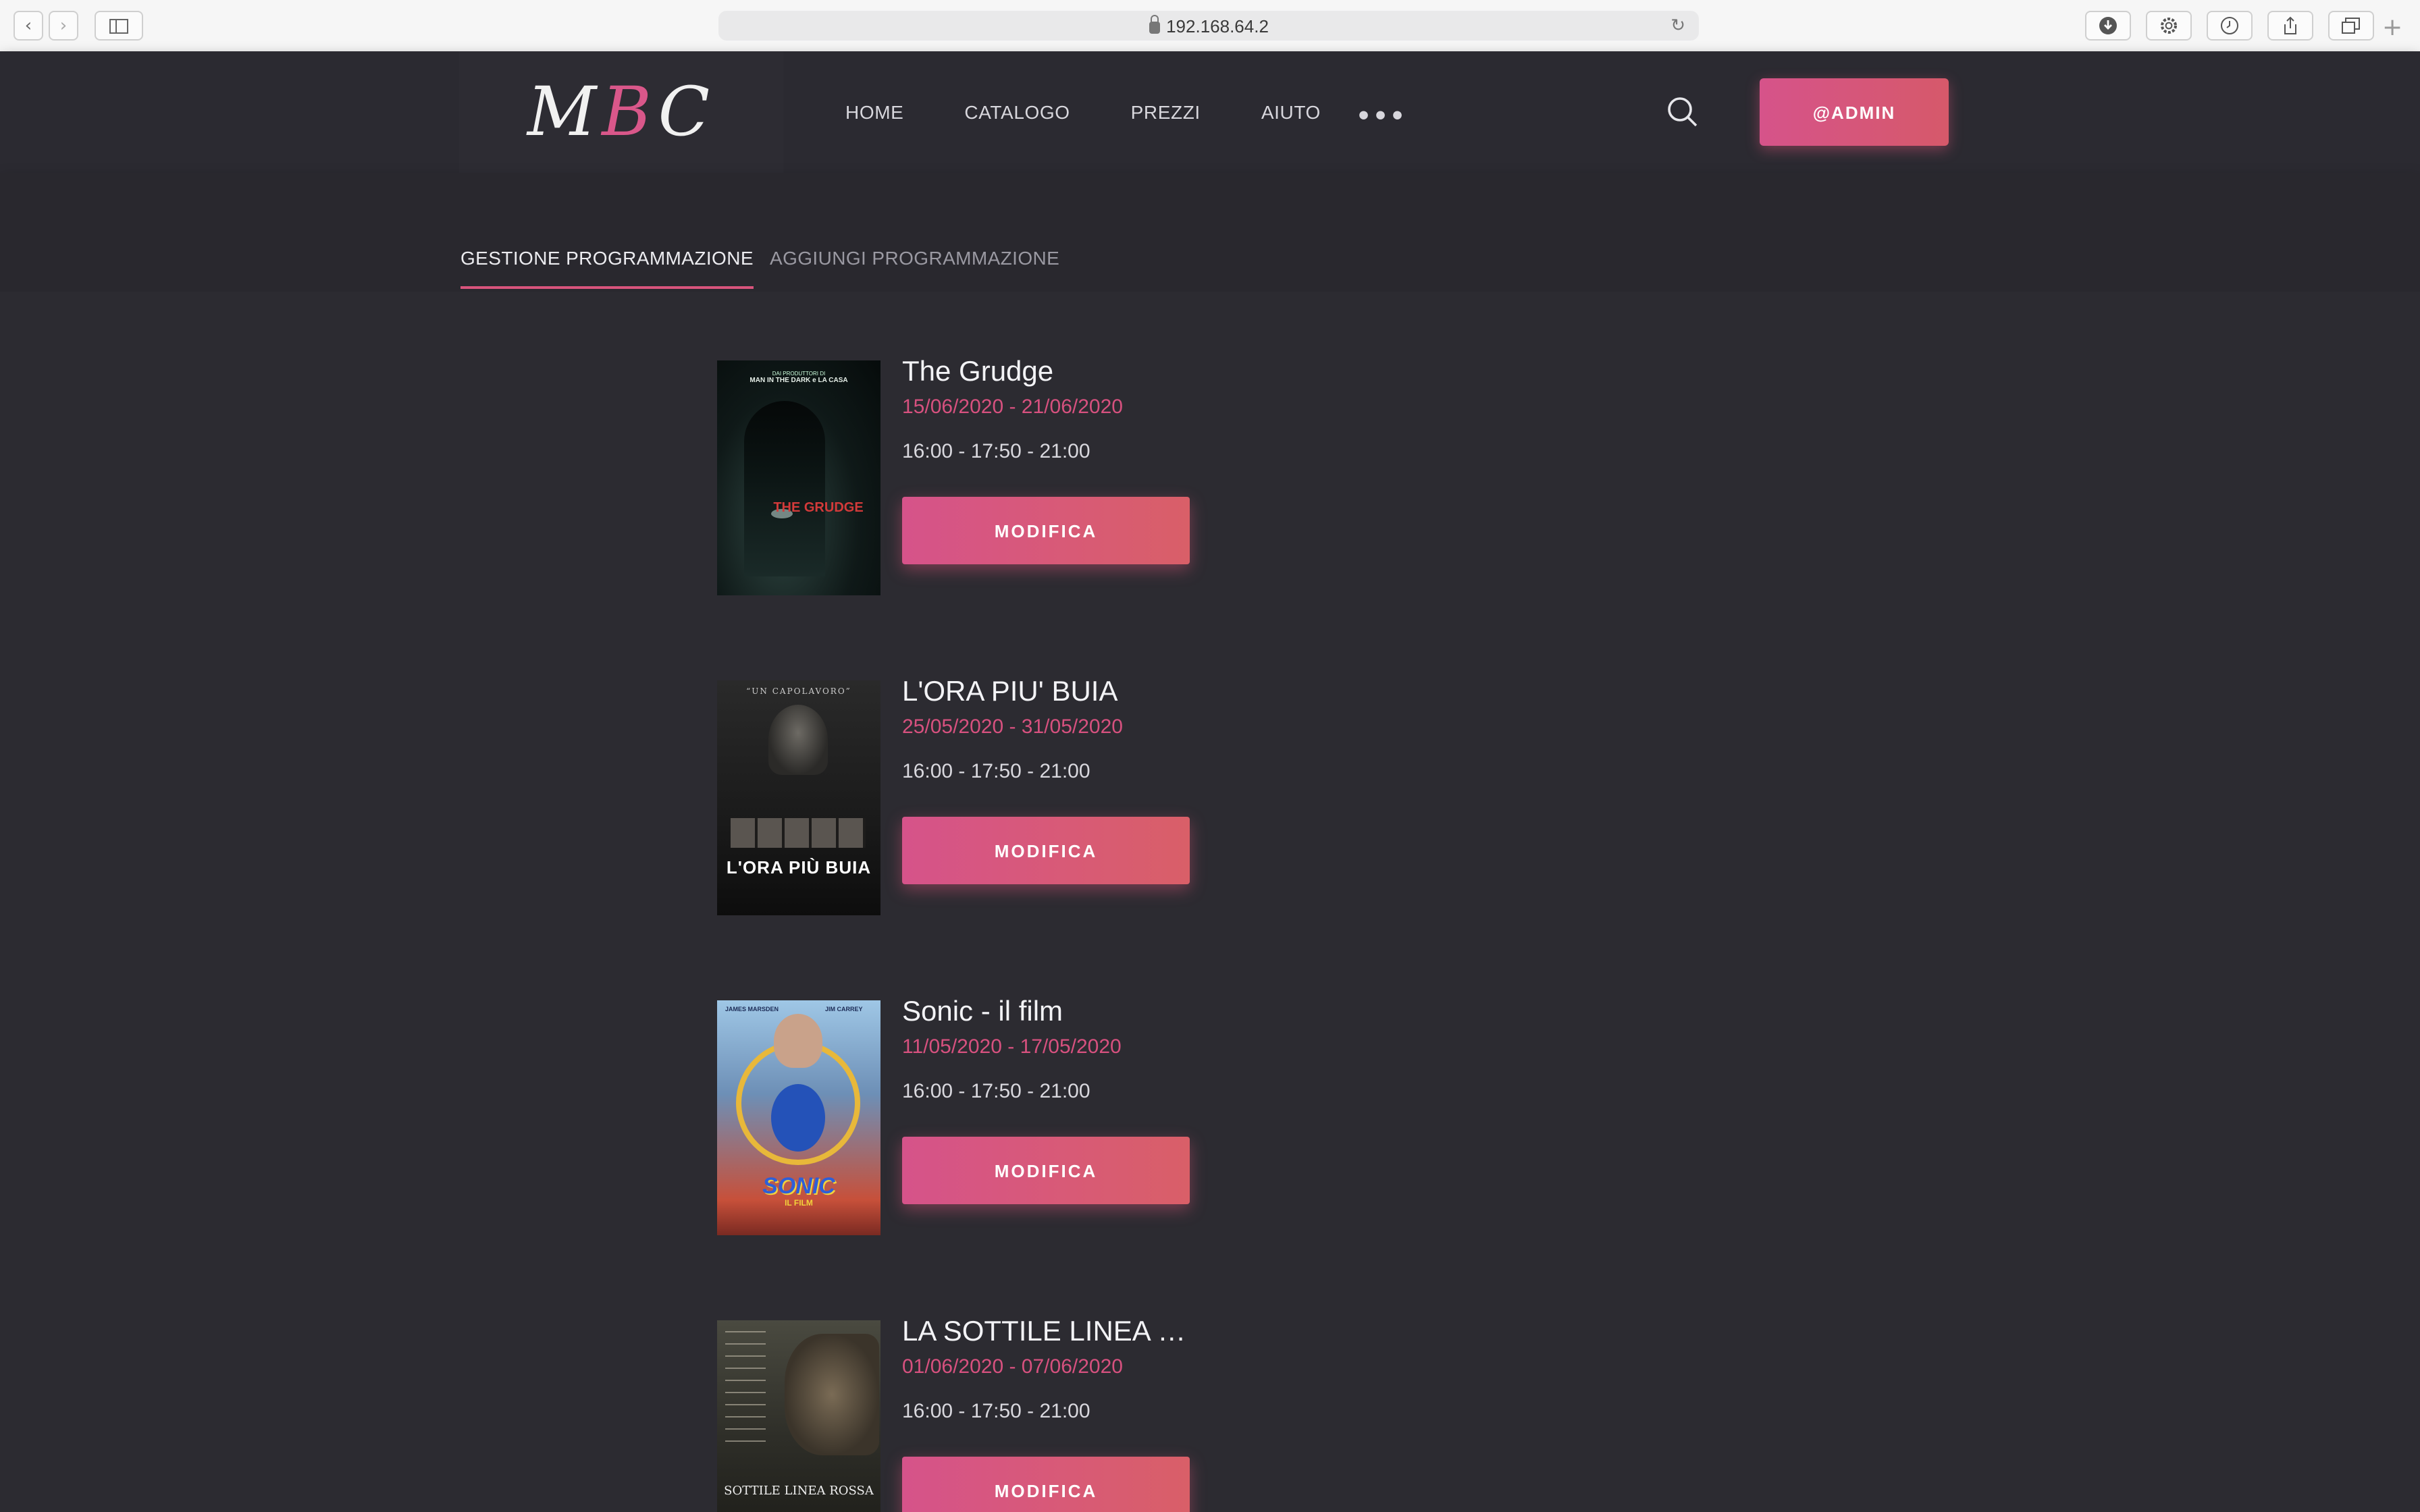  What do you see at coordinates (2169, 26) in the screenshot?
I see `settings-gear-icon` at bounding box center [2169, 26].